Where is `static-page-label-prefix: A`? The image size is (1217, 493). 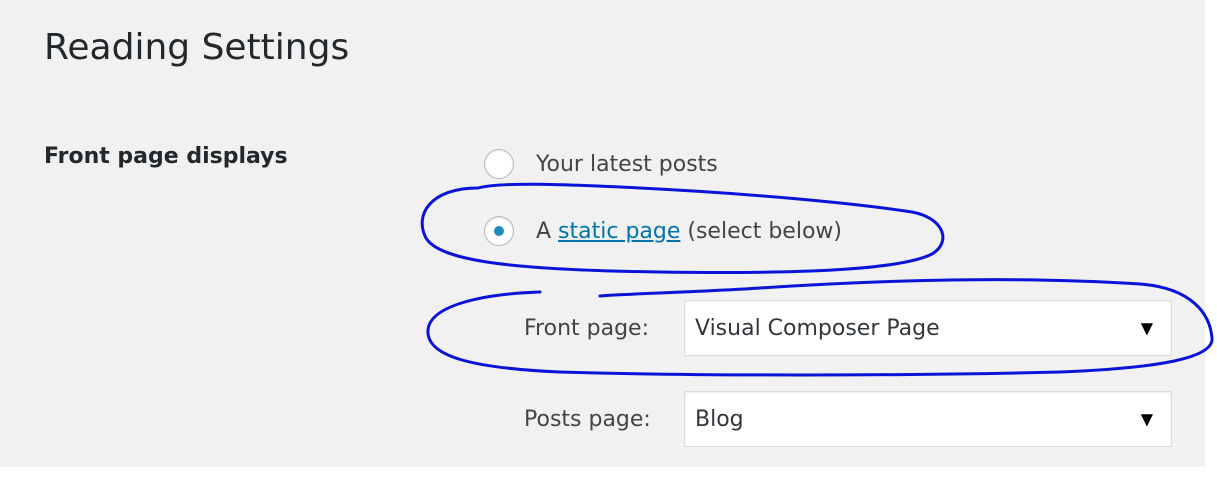
static-page-label-prefix: A is located at coordinates (547, 231).